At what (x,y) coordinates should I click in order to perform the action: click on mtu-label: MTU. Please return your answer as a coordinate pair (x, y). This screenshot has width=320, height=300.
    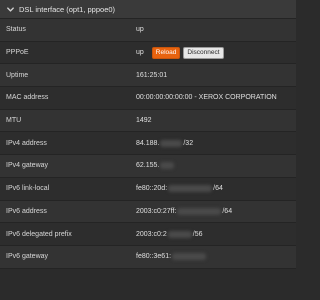
    Looking at the image, I should click on (14, 121).